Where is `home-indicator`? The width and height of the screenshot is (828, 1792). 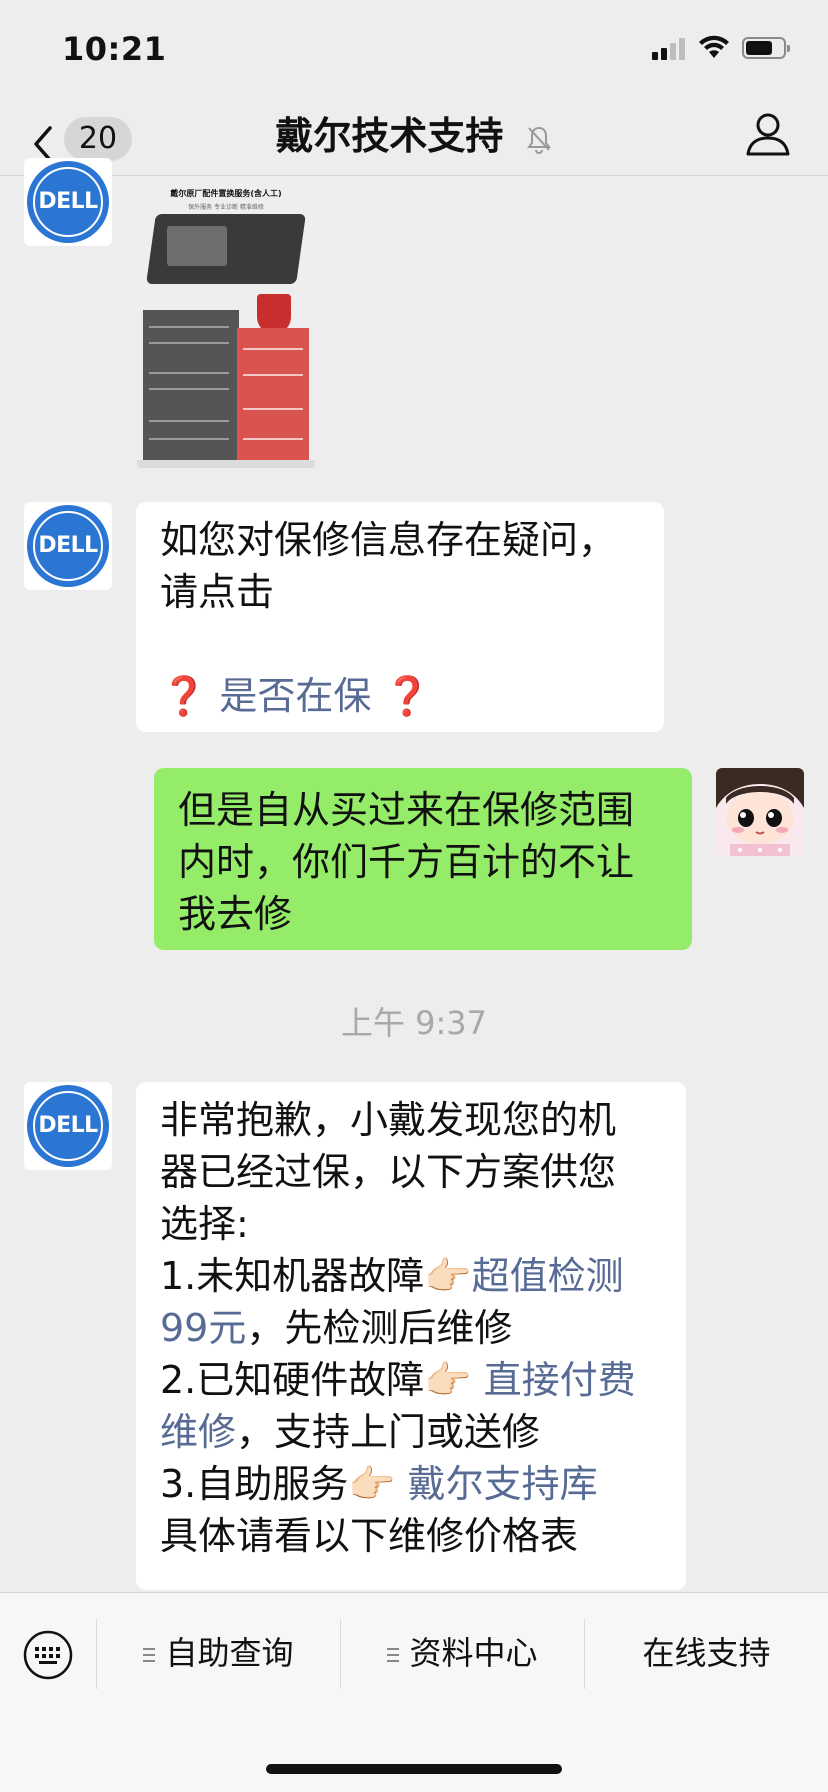
home-indicator is located at coordinates (414, 1769).